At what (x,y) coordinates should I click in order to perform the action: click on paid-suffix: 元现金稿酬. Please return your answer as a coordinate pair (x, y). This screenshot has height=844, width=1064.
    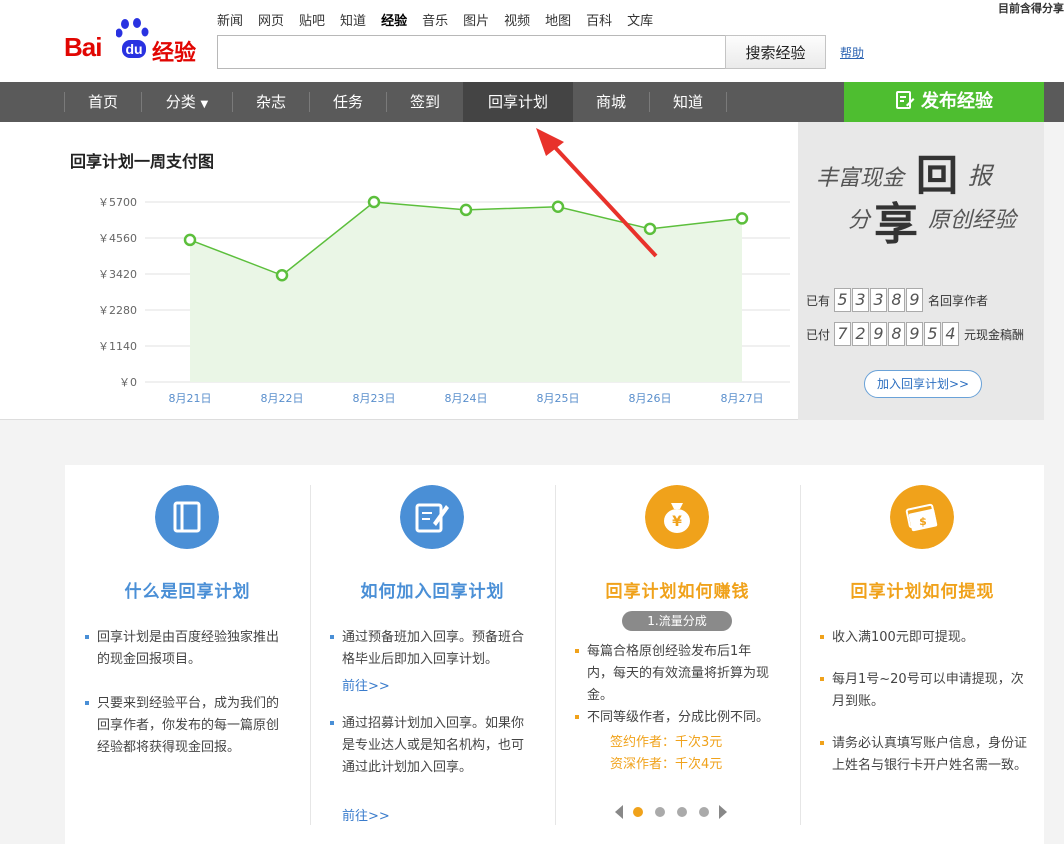
    Looking at the image, I should click on (994, 334).